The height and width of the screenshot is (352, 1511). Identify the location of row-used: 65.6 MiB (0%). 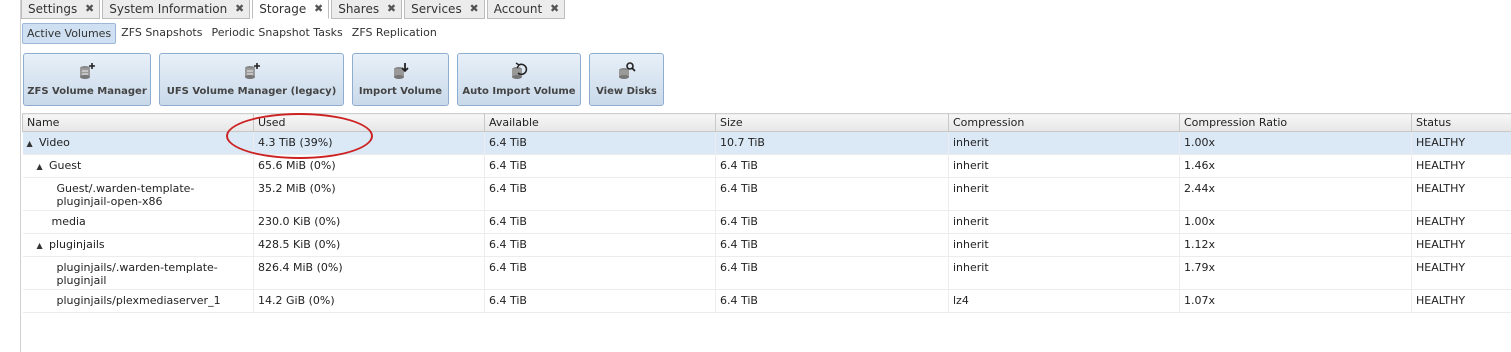
(297, 165).